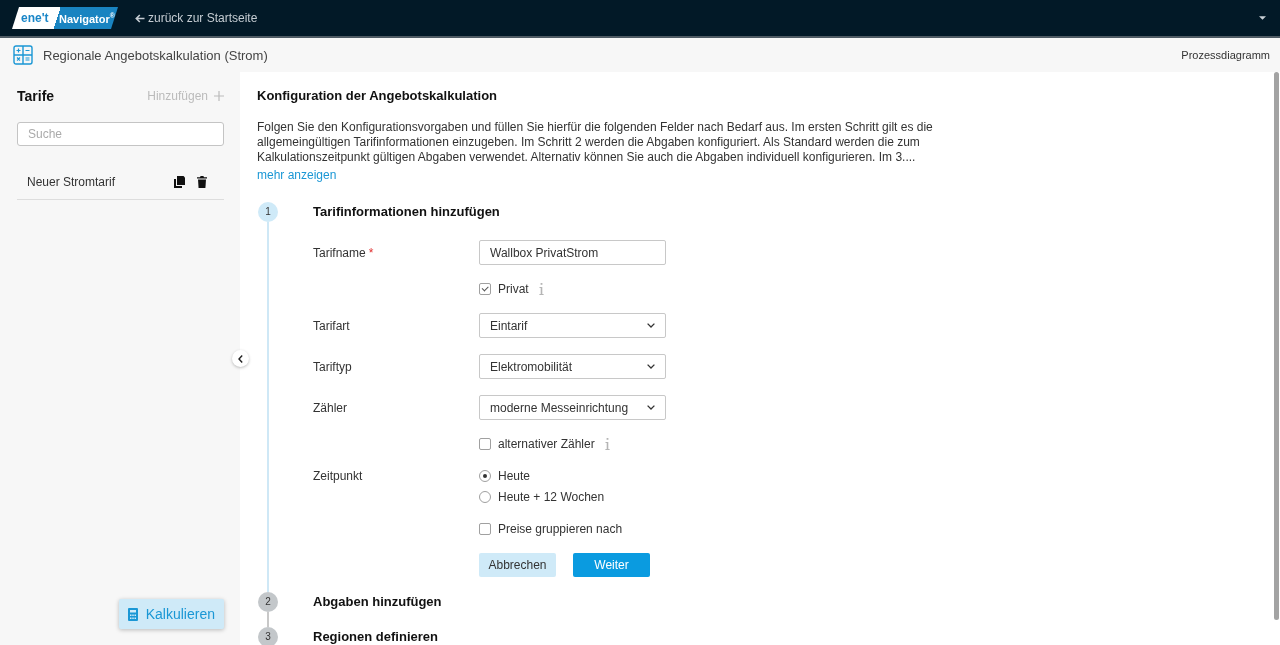  I want to click on chevron-left-icon, so click(240, 358).